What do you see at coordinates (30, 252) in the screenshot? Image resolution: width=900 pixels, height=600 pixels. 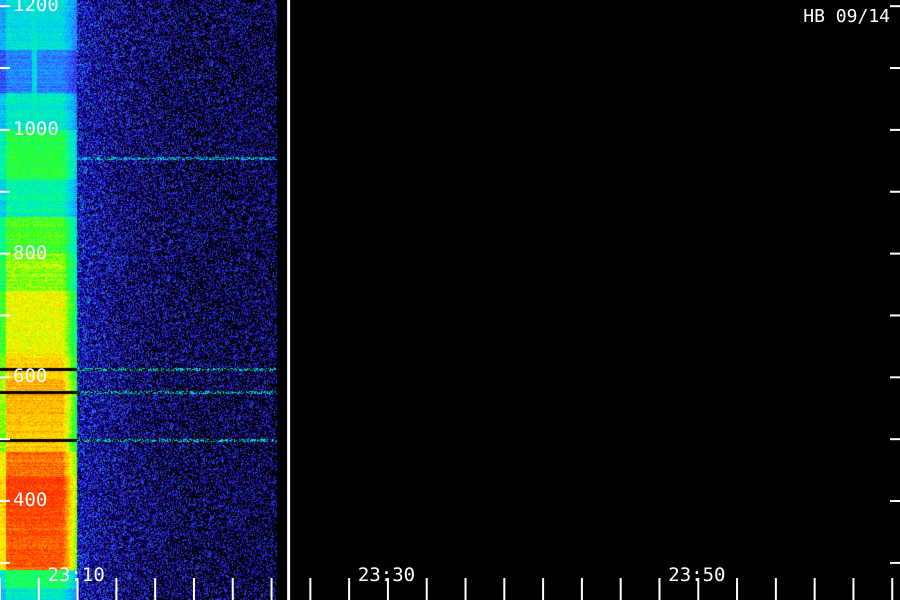 I see `y-tick-label: 800` at bounding box center [30, 252].